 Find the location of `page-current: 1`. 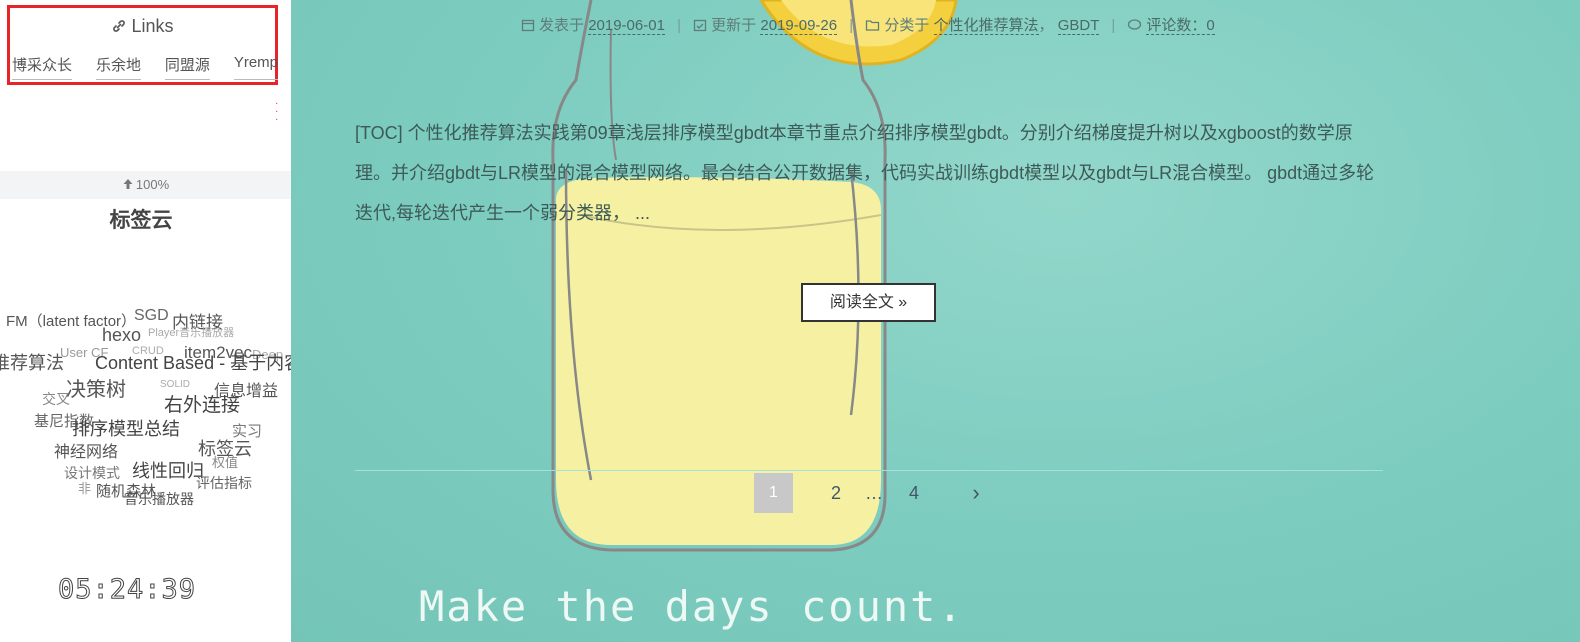

page-current: 1 is located at coordinates (773, 493).